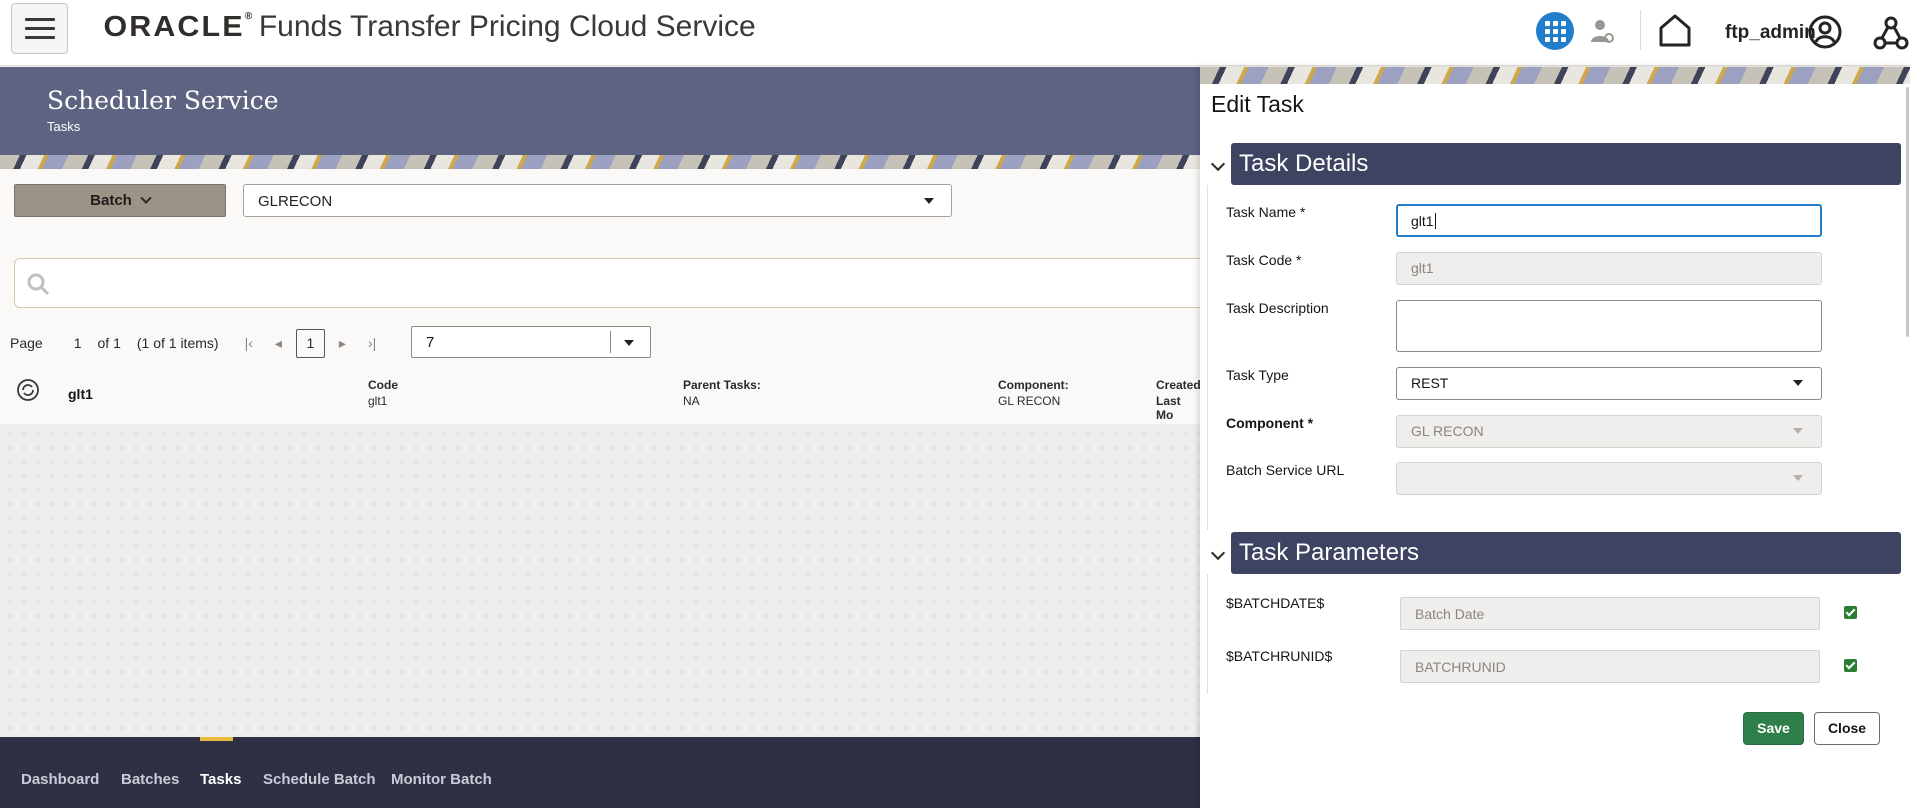 This screenshot has height=808, width=1910. Describe the element at coordinates (610, 342) in the screenshot. I see `select-divider` at that location.